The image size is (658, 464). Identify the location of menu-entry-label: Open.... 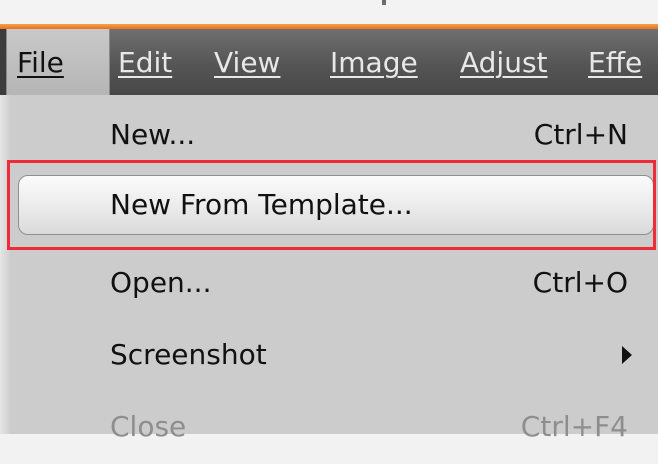
(161, 282).